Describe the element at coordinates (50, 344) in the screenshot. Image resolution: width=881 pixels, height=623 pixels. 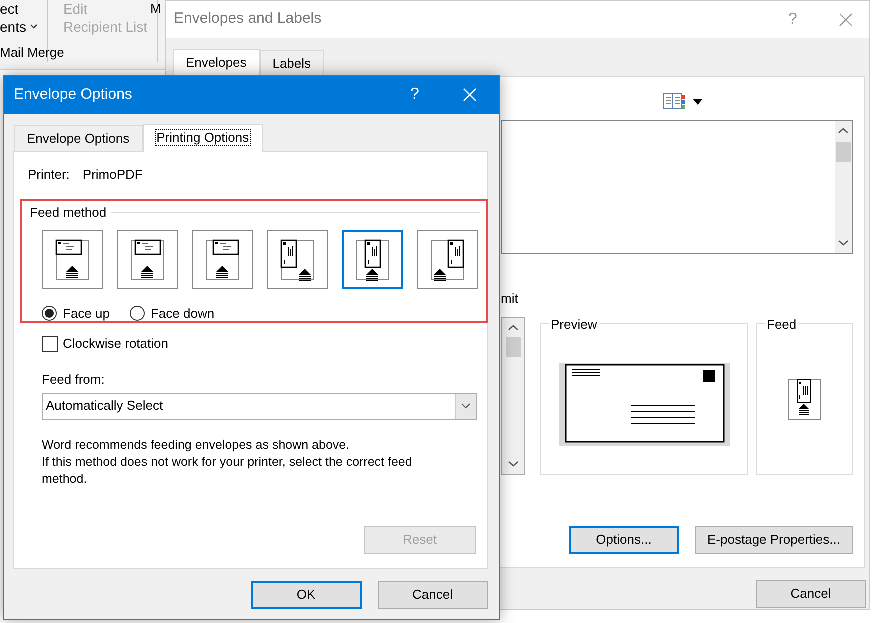
I see `checkbox` at that location.